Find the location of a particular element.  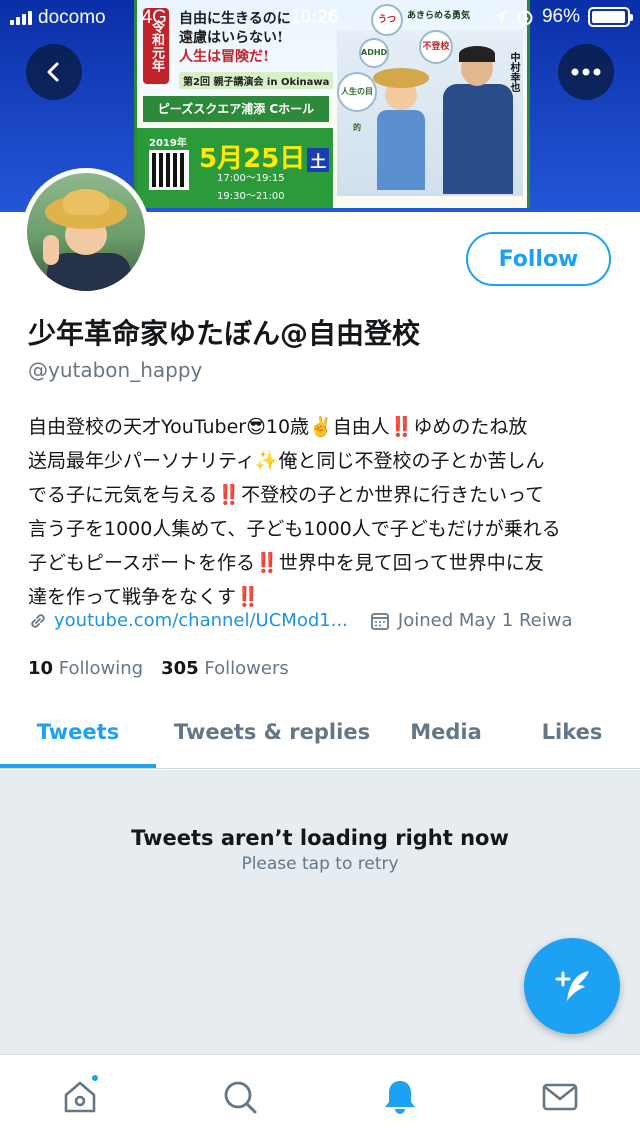

more-dots-icon is located at coordinates (586, 72).